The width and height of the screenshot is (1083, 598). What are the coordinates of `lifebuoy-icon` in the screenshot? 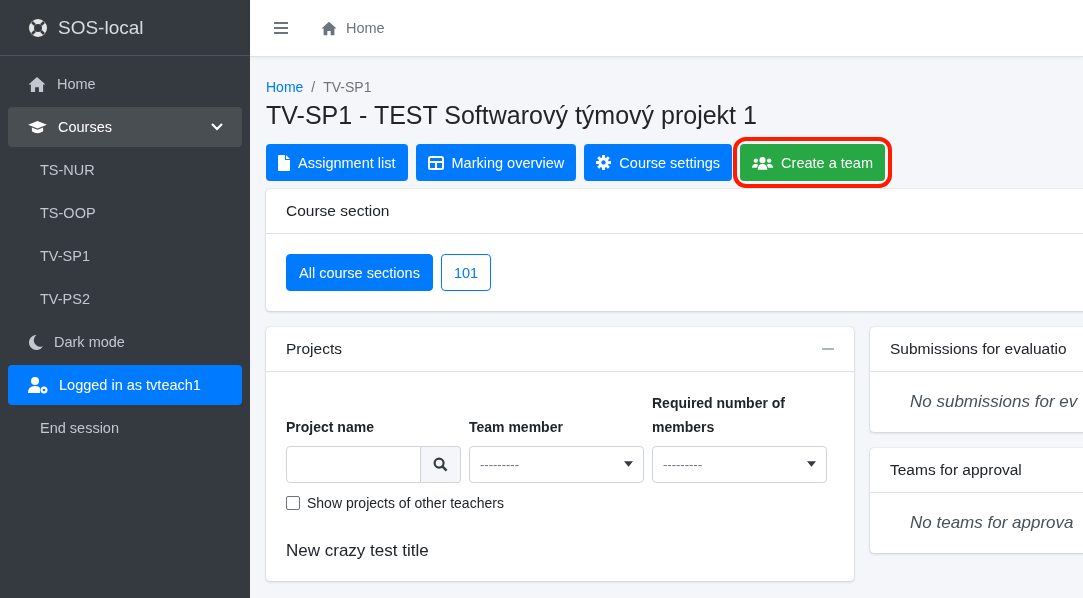 It's located at (38, 27).